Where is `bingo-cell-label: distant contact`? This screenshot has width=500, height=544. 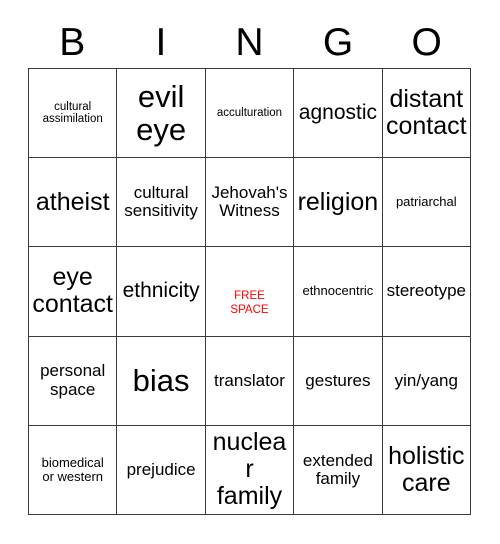 bingo-cell-label: distant contact is located at coordinates (426, 113).